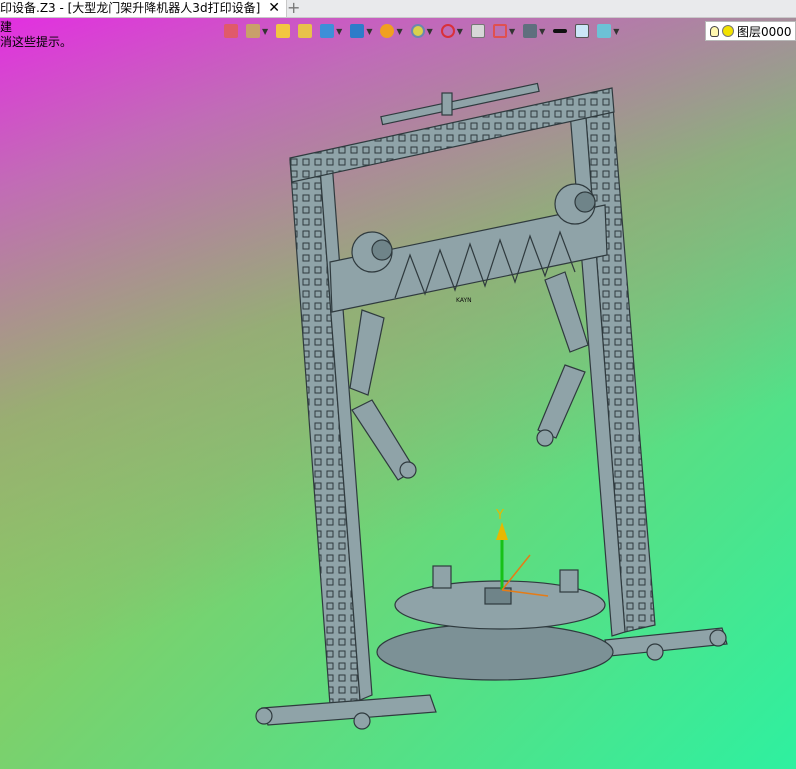 The image size is (796, 769). Describe the element at coordinates (561, 401) in the screenshot. I see `right-arm-lower` at that location.